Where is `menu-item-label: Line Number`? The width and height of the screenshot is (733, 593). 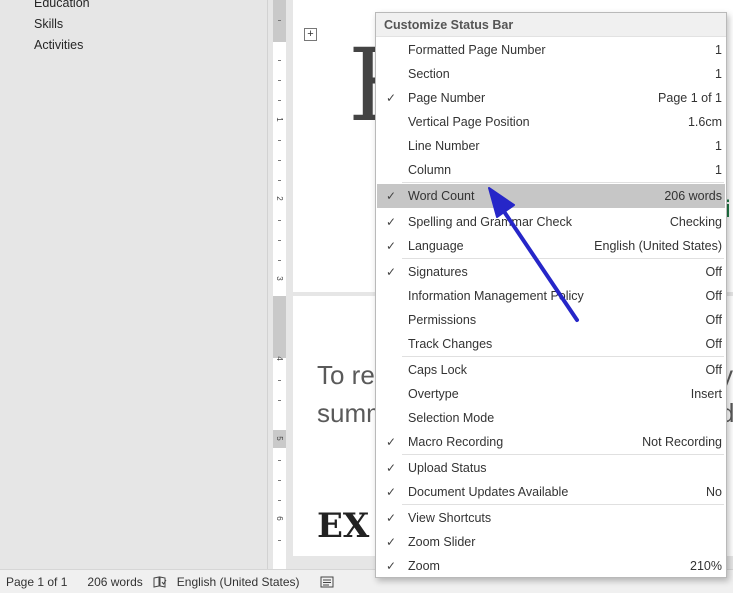 menu-item-label: Line Number is located at coordinates (444, 146).